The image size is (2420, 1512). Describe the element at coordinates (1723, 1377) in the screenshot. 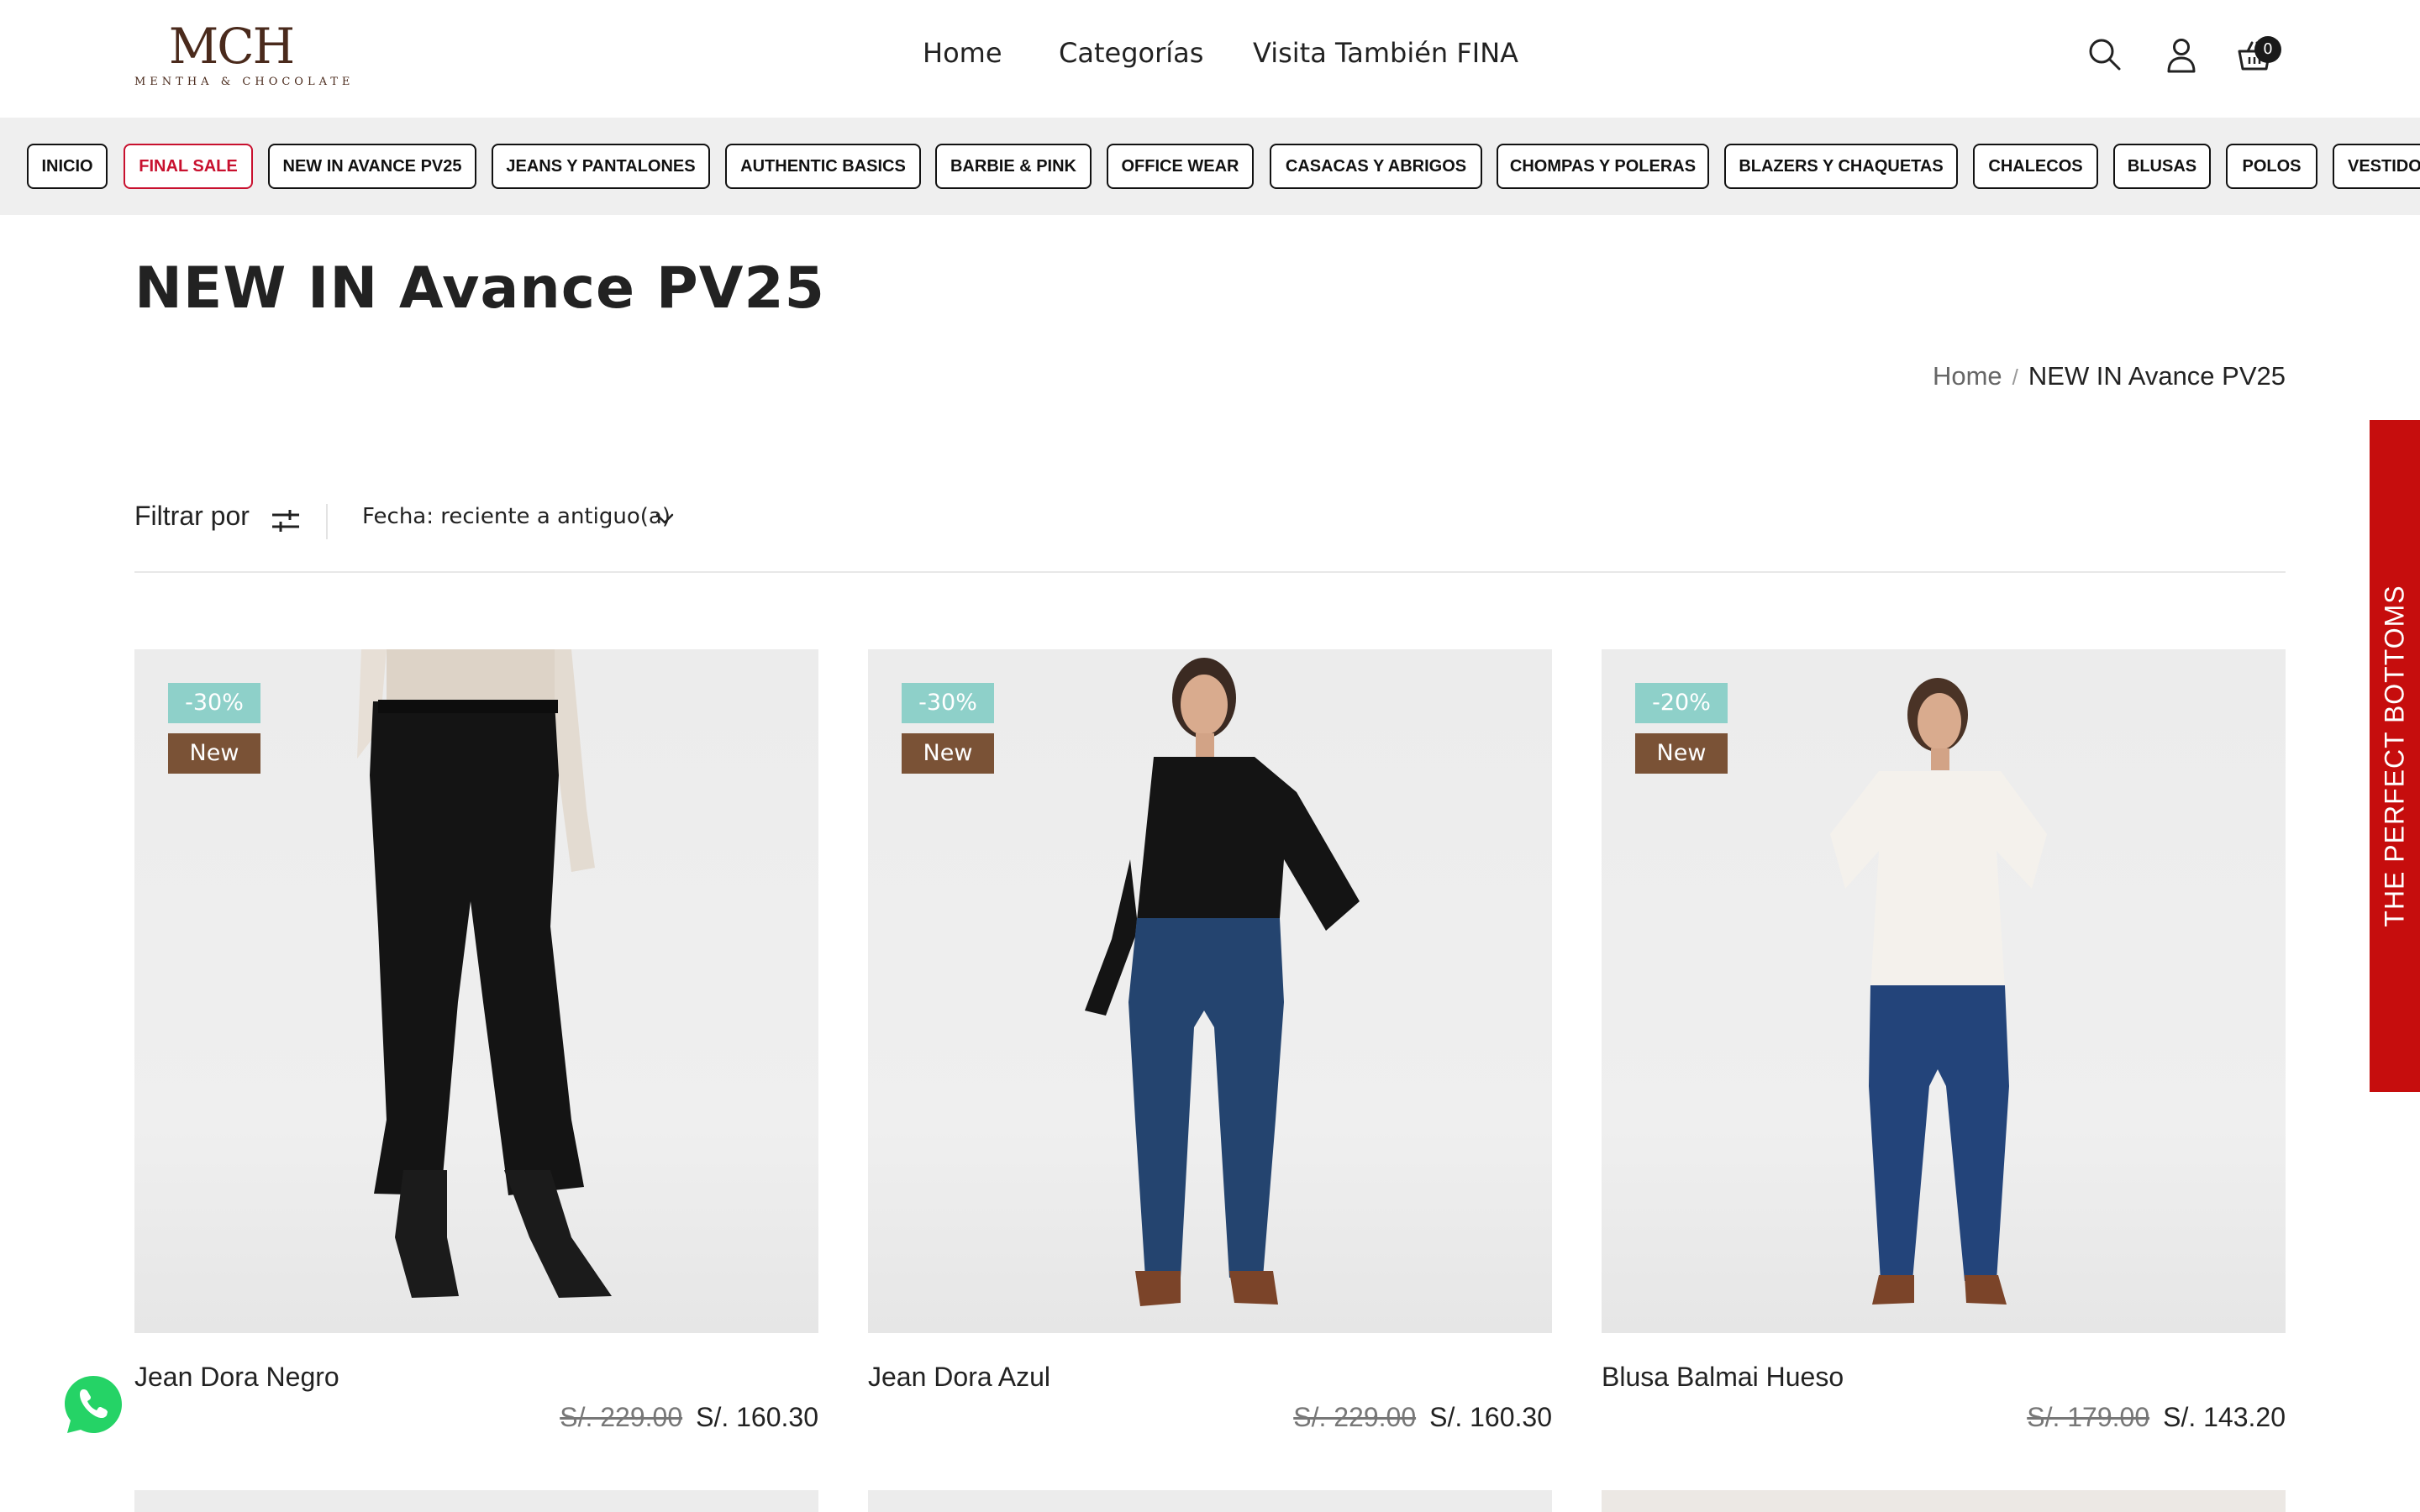

I see `product-name: Blusa Balmai Hueso` at that location.